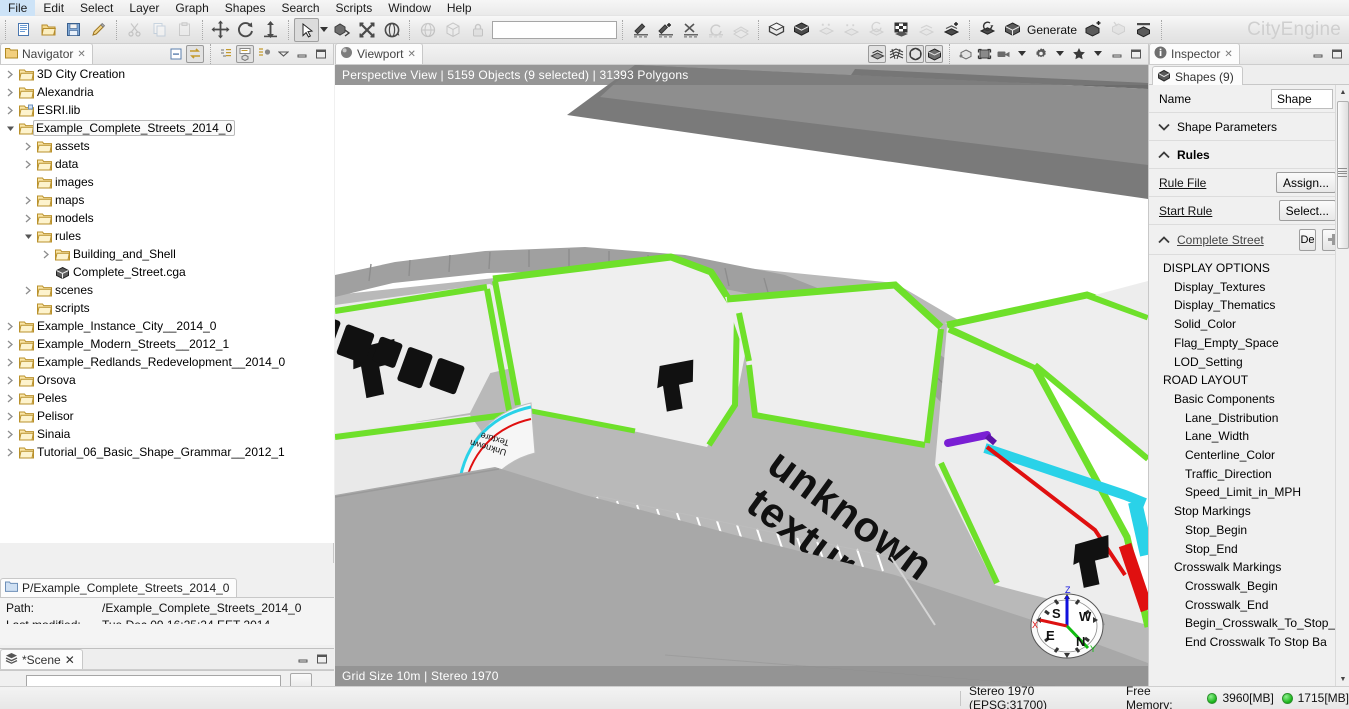 The image size is (1349, 709). What do you see at coordinates (1249, 127) in the screenshot?
I see `section-shape-parameters: Shape Parameters` at bounding box center [1249, 127].